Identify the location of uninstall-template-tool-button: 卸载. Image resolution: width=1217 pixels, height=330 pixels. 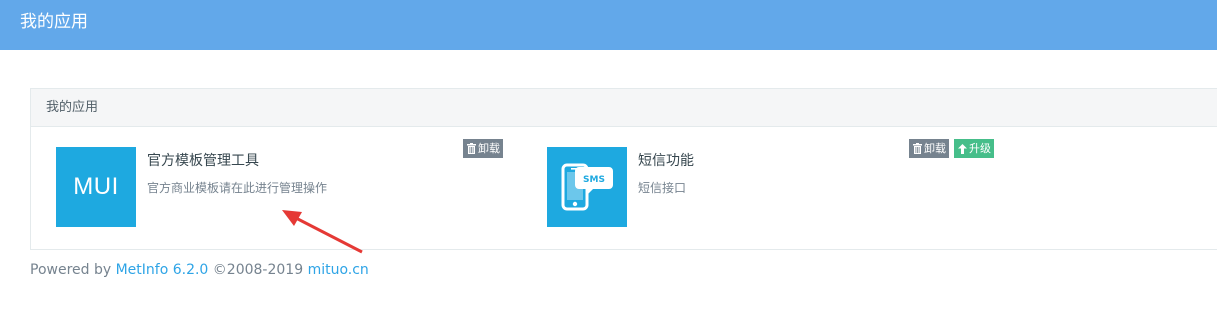
(483, 148).